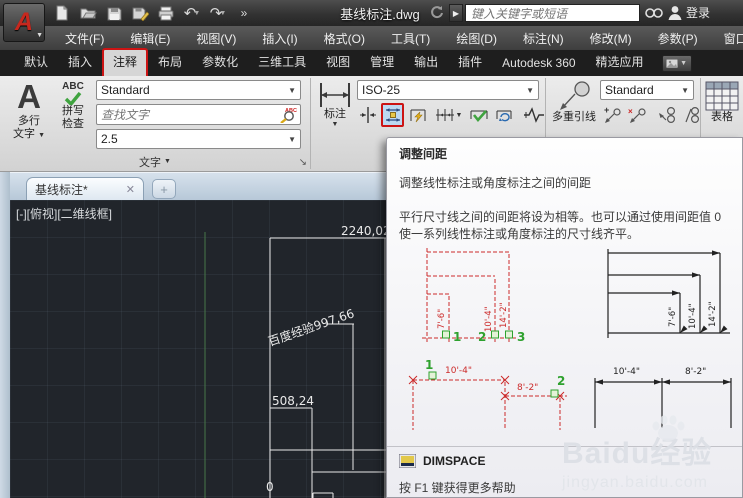 The width and height of the screenshot is (743, 498). I want to click on mtext-button: A 多行 文字 ▼, so click(29, 110).